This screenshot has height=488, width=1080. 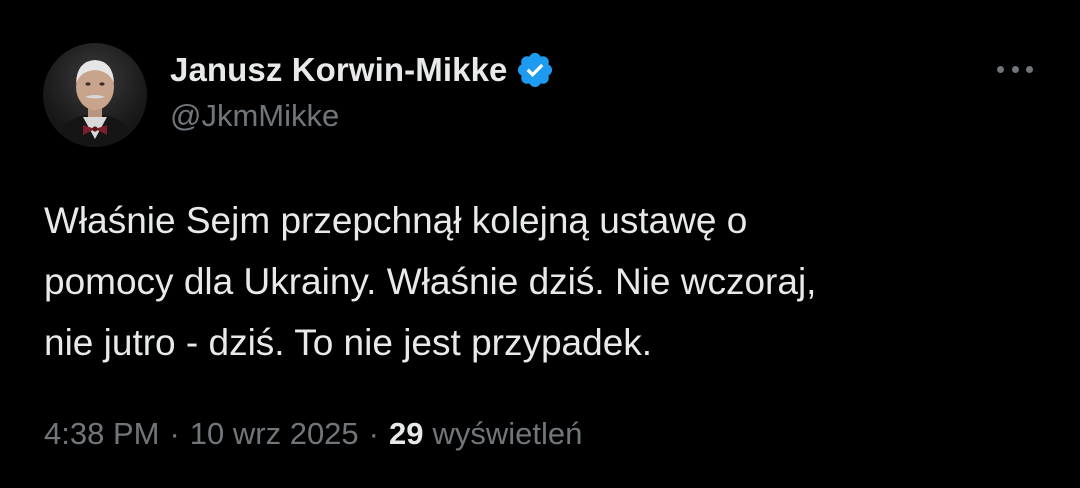 I want to click on tweet-date: 10 wrz 2025, so click(x=274, y=434).